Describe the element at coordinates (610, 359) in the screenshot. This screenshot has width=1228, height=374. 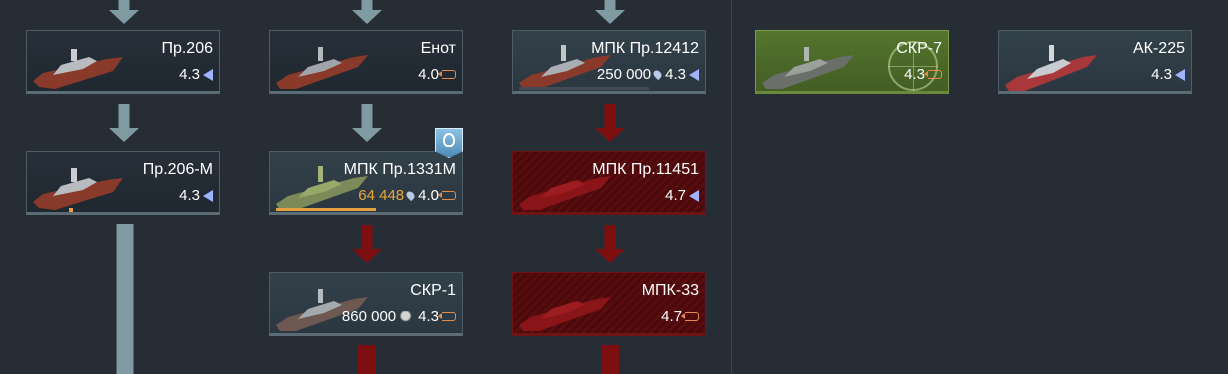
I see `line-below-mpk33` at that location.